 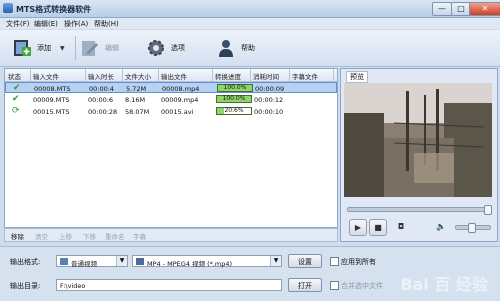 What do you see at coordinates (419, 210) in the screenshot?
I see `seek-slider` at bounding box center [419, 210].